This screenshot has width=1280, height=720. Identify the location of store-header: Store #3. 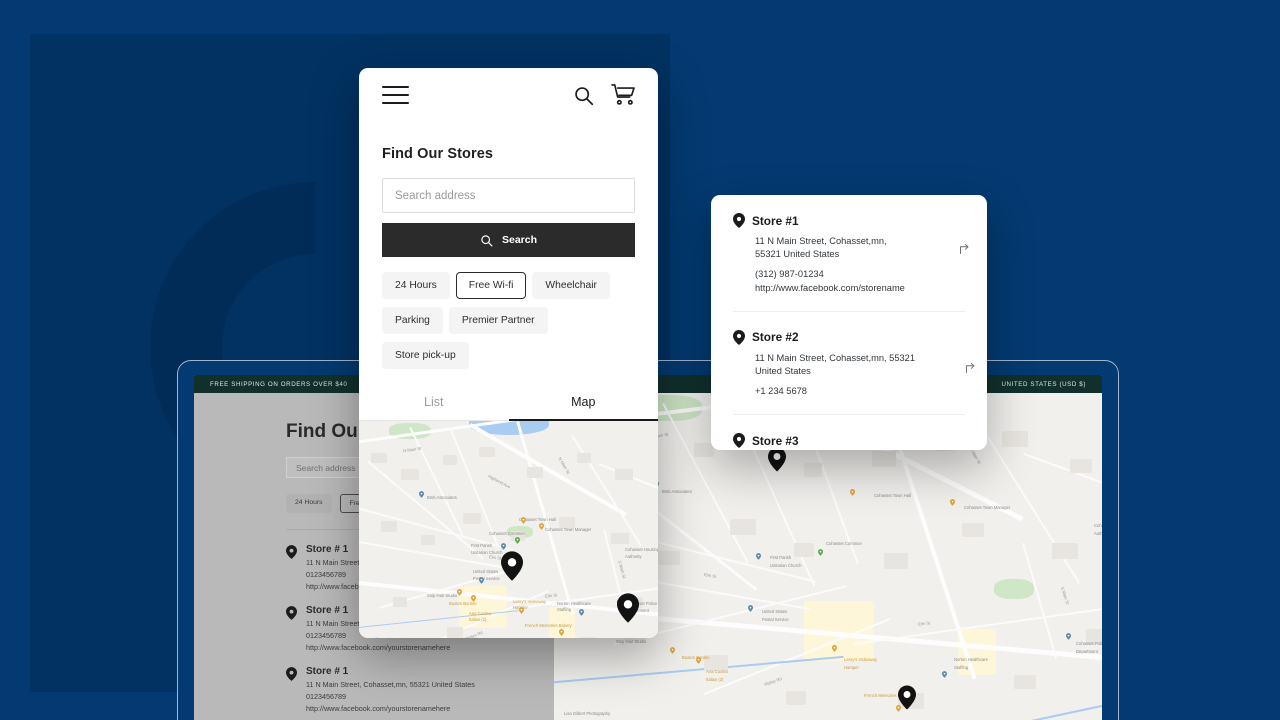
(847, 441).